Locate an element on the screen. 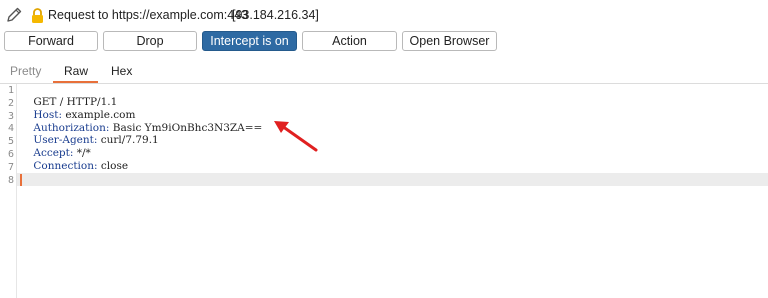  header-line-connection: Connection: close is located at coordinates (74, 166).